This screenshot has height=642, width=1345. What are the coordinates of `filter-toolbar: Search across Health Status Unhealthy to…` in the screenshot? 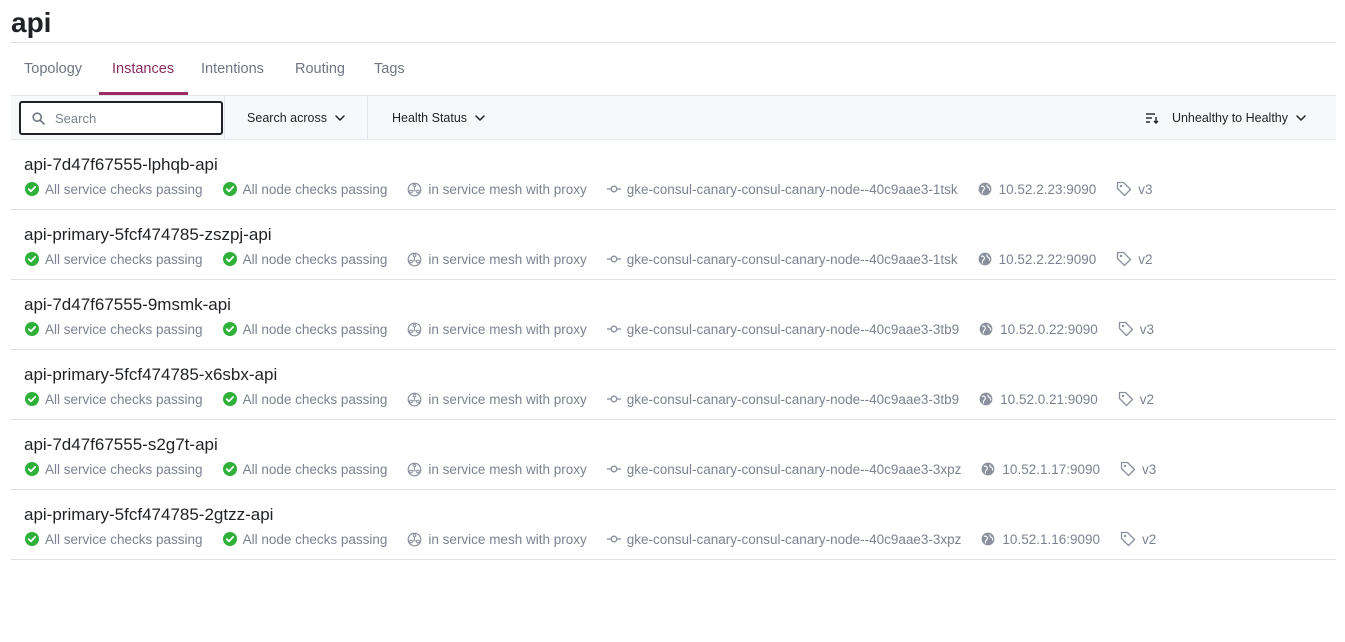 It's located at (673, 117).